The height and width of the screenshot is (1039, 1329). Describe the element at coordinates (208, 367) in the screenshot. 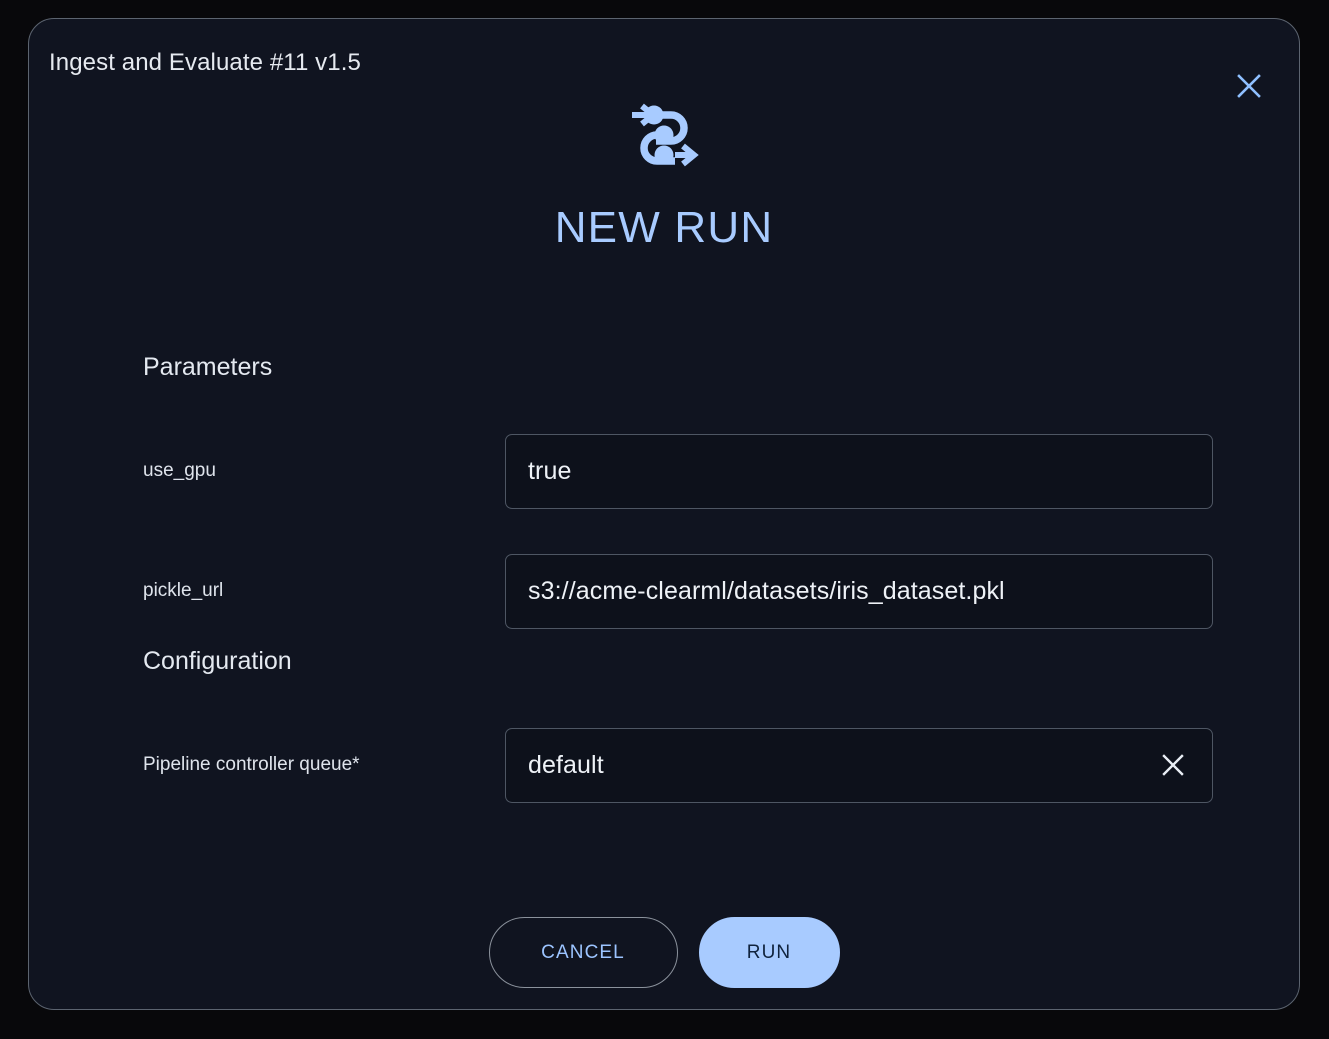

I see `section-heading-parameters: Parameters` at that location.